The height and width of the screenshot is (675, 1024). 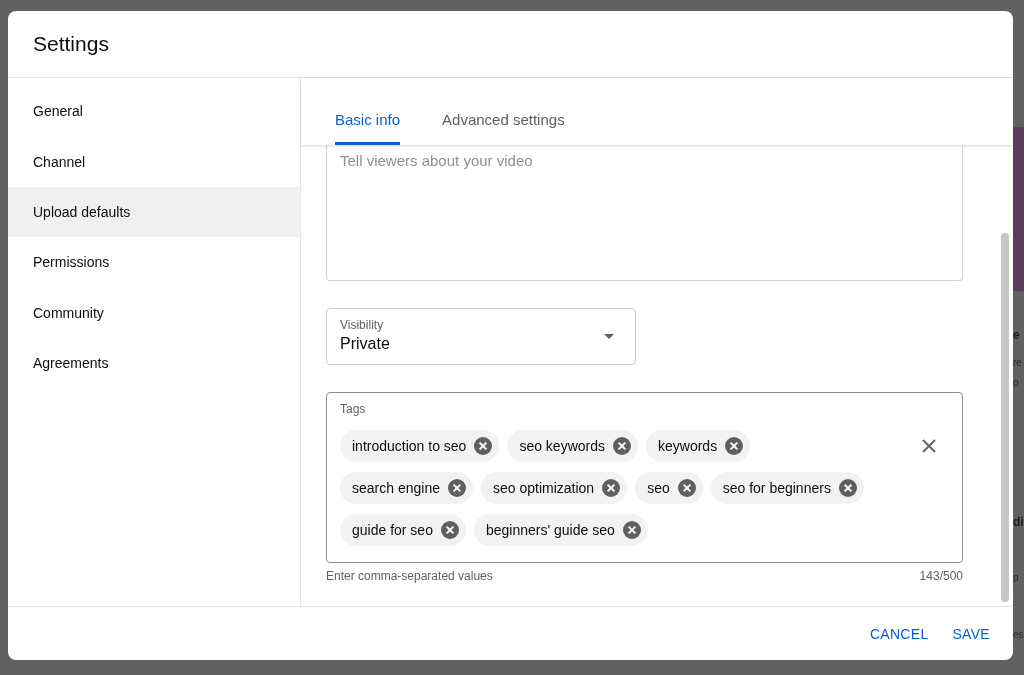 What do you see at coordinates (368, 111) in the screenshot?
I see `tab: Basic info` at bounding box center [368, 111].